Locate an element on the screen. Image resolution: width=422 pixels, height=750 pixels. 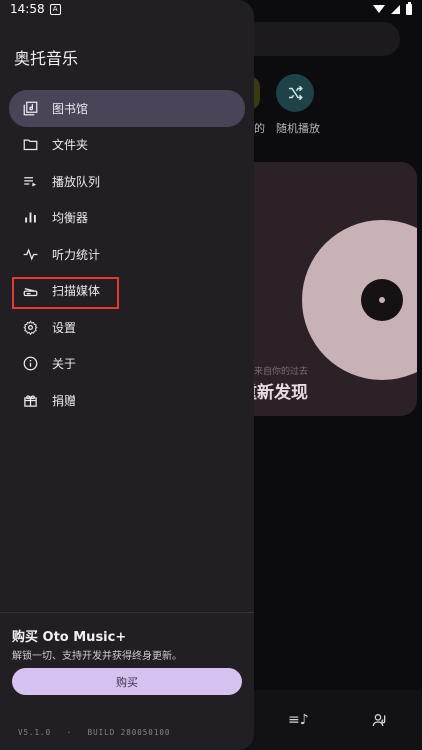
artist-nav-icon is located at coordinates (380, 722).